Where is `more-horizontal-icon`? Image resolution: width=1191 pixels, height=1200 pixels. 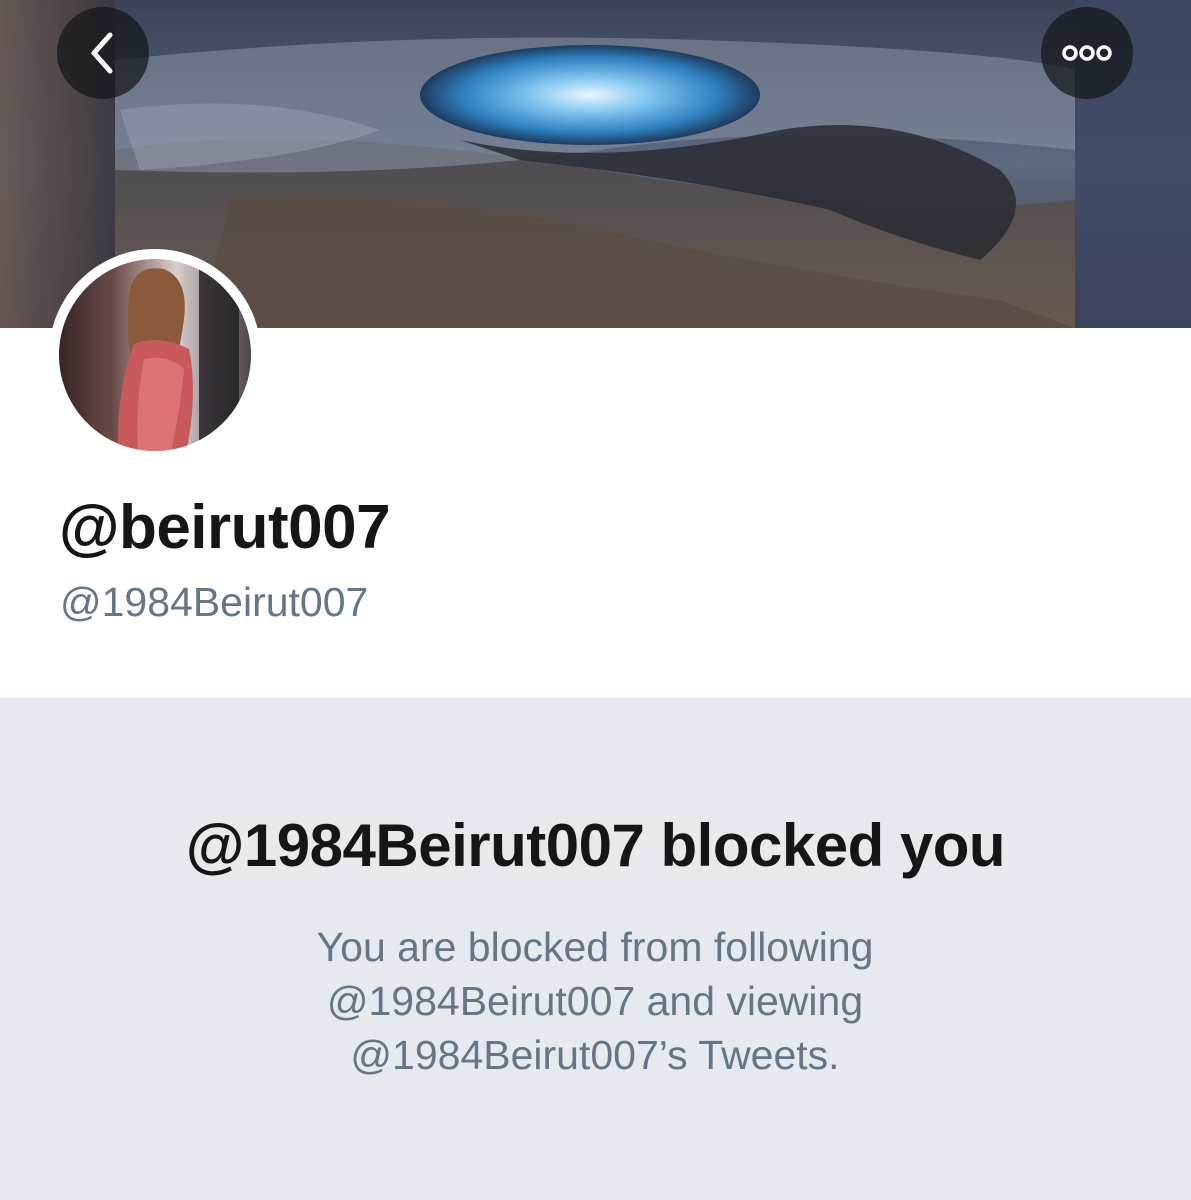 more-horizontal-icon is located at coordinates (1087, 53).